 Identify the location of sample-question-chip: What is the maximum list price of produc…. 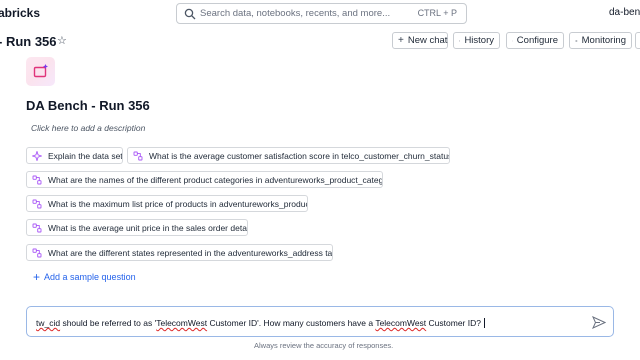
(167, 203).